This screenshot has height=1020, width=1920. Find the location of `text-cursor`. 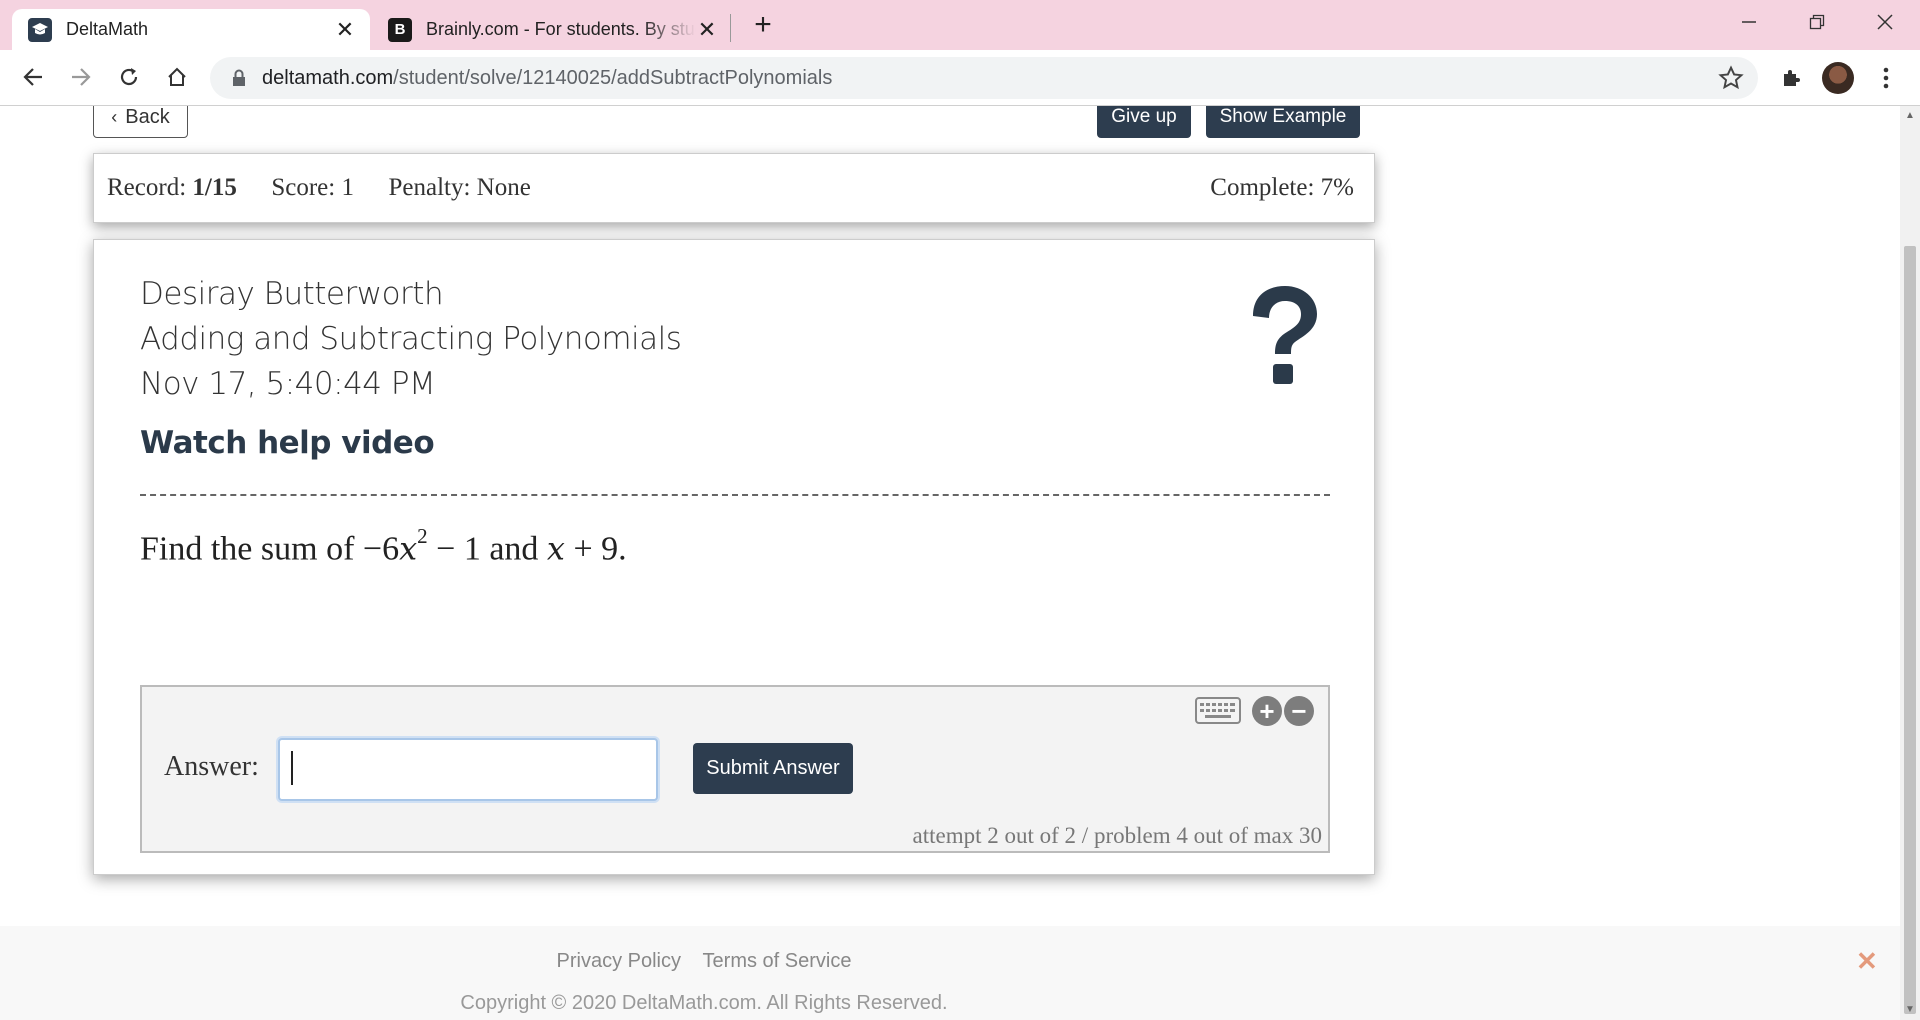

text-cursor is located at coordinates (292, 768).